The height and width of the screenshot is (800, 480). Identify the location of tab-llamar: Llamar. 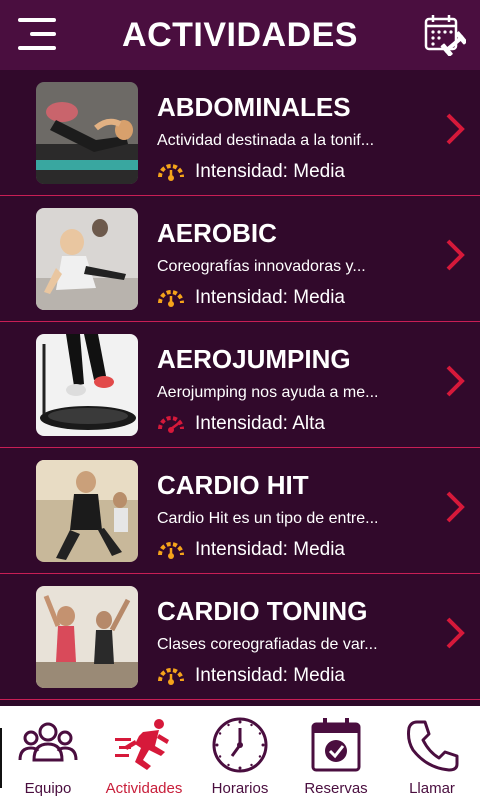
(432, 753).